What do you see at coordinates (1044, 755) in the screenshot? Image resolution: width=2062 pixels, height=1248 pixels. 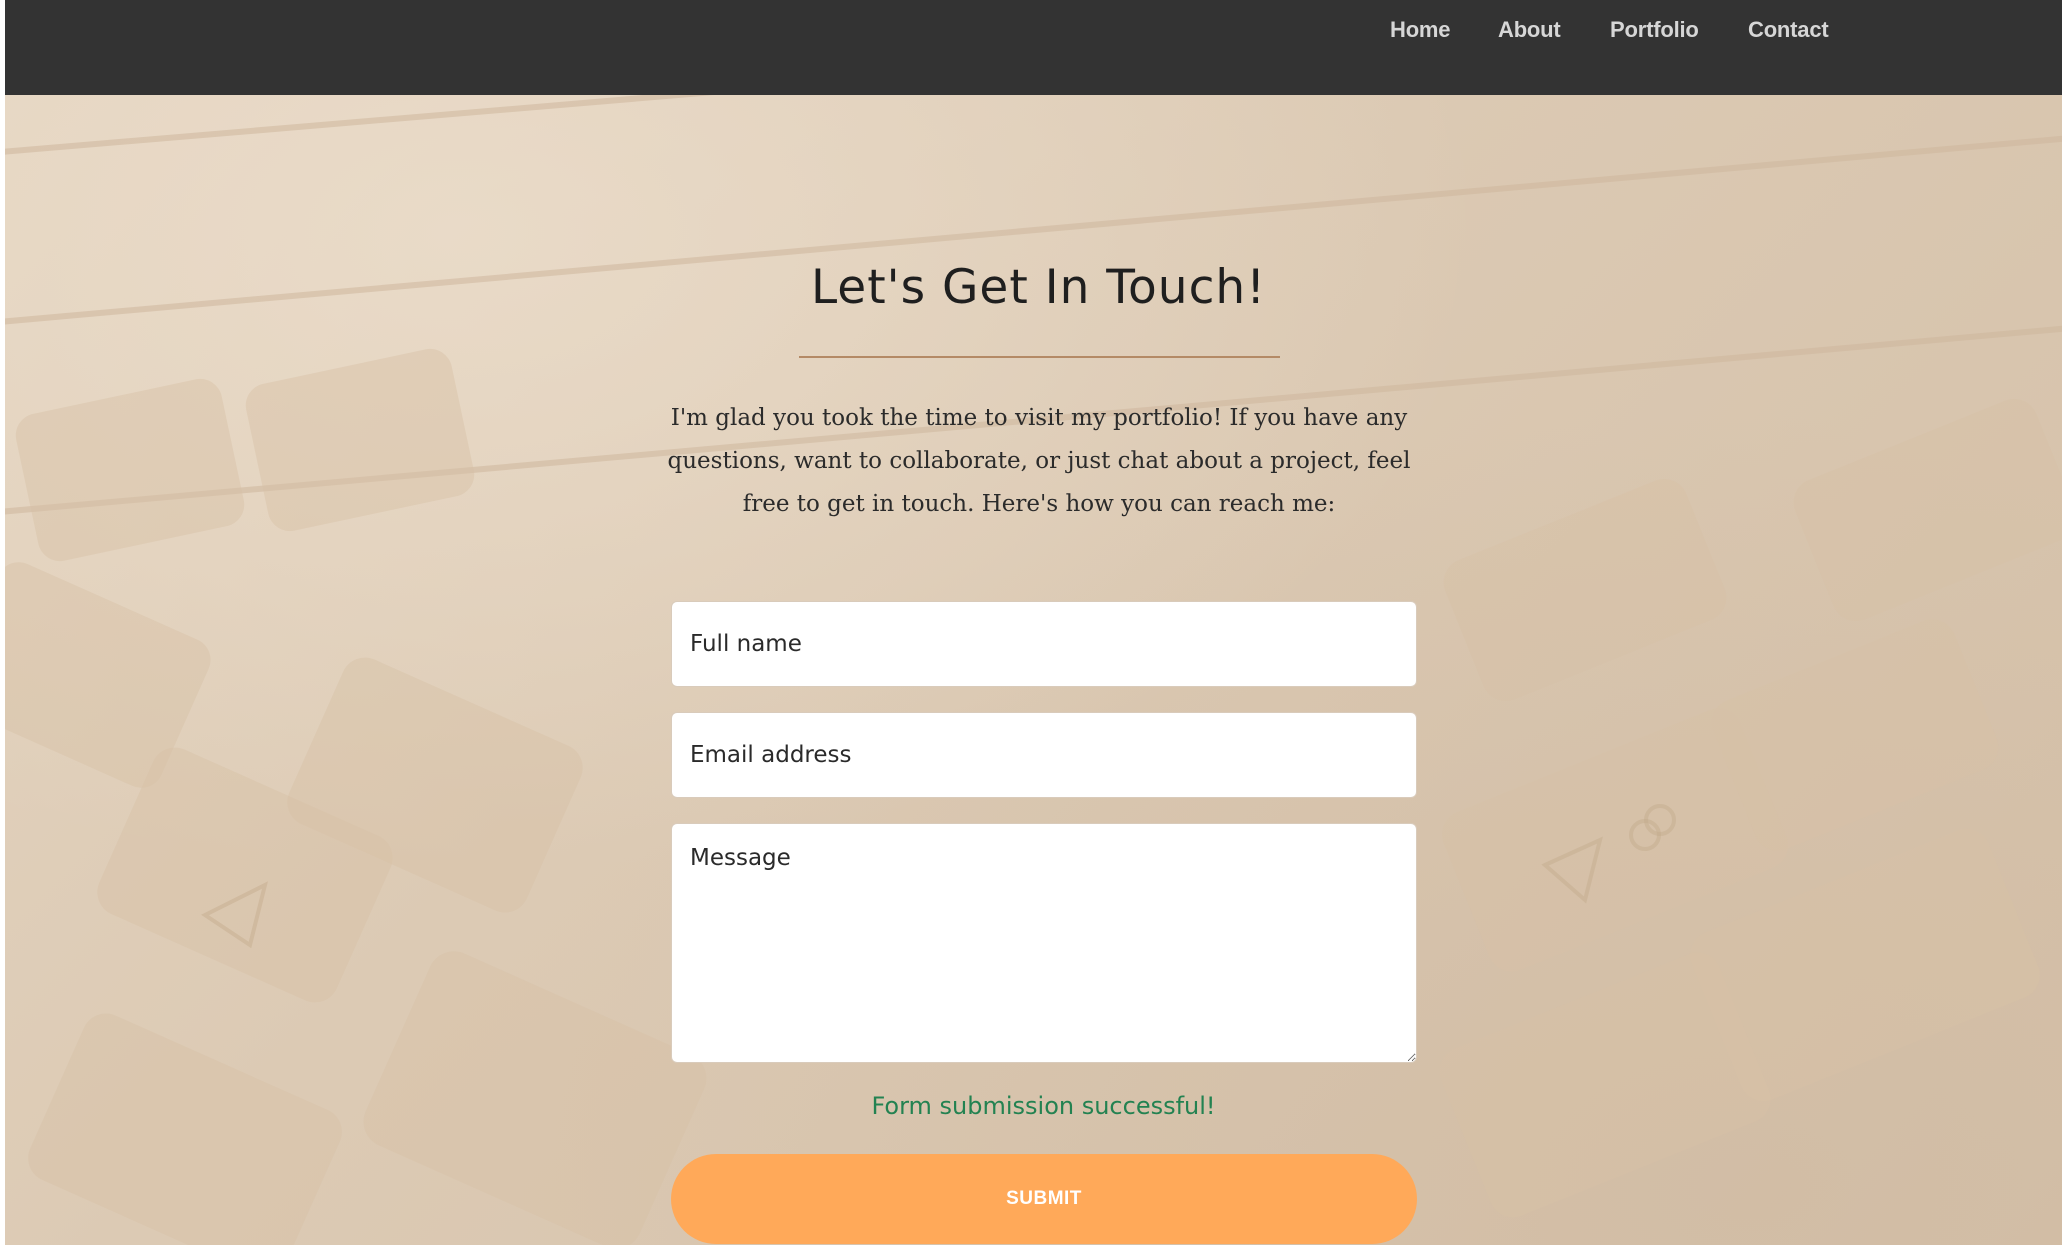 I see `email-input` at bounding box center [1044, 755].